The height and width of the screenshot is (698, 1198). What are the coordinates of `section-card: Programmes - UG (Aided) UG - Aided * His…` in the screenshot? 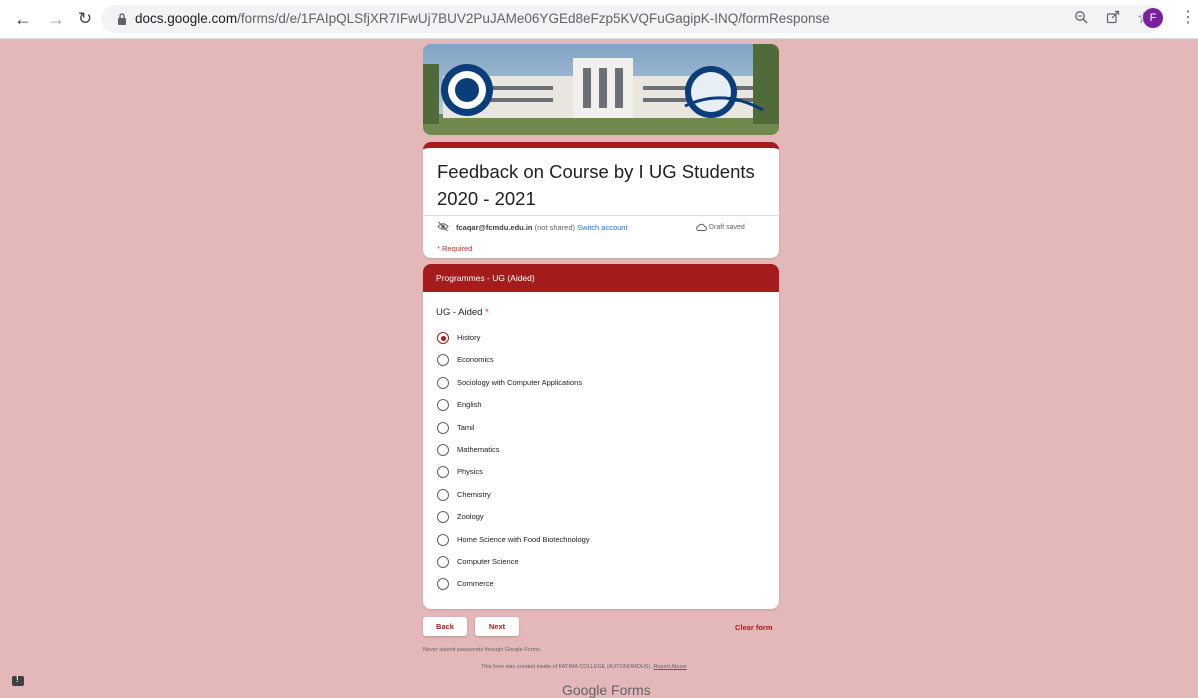 It's located at (601, 436).